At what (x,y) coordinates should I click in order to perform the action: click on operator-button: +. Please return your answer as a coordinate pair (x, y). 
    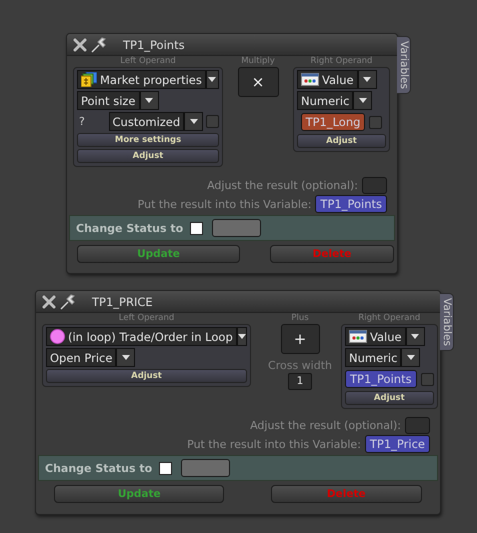
    Looking at the image, I should click on (300, 339).